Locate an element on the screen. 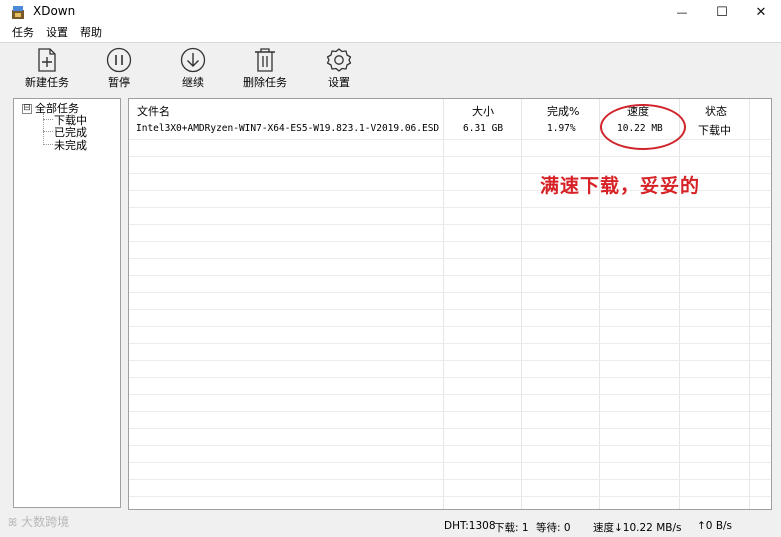  download-arrow-icon is located at coordinates (193, 60).